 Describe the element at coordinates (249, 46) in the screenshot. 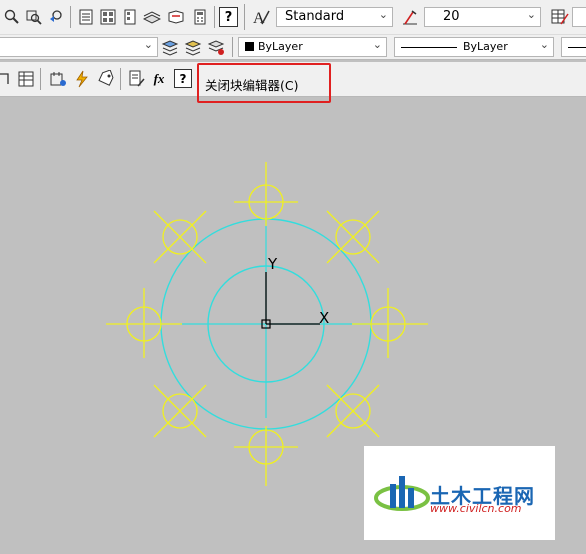

I see `color-swatch` at that location.